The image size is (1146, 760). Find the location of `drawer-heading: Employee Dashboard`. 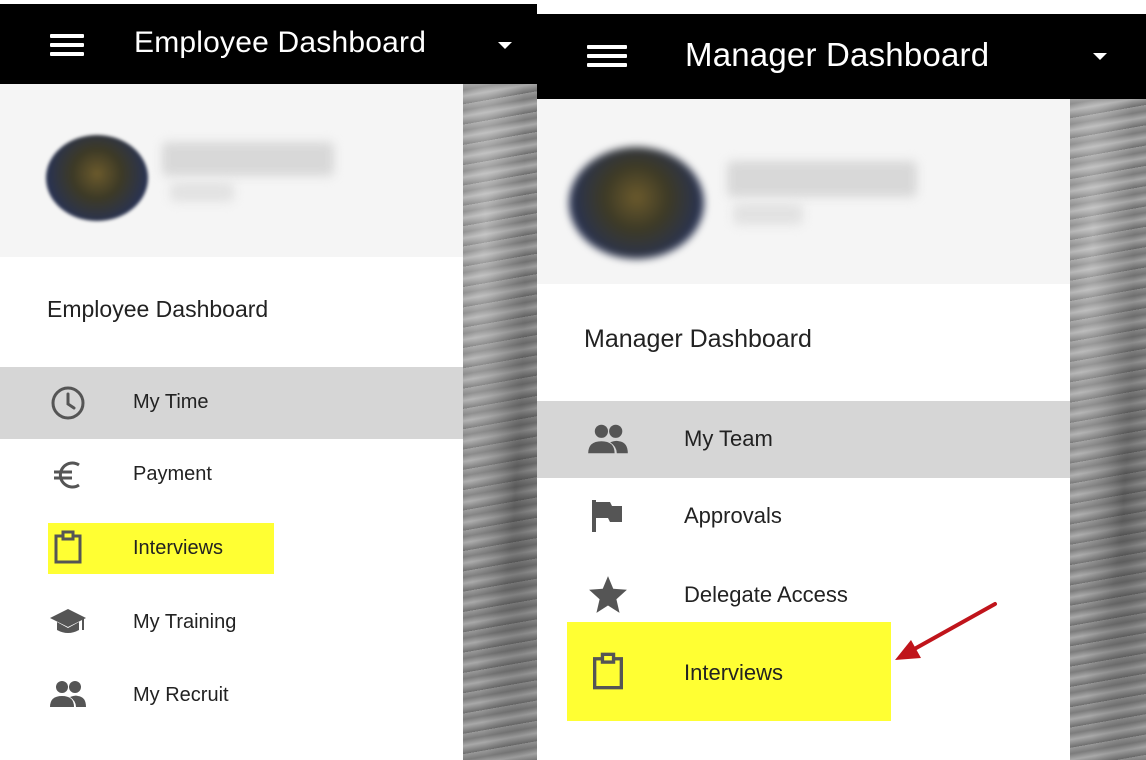

drawer-heading: Employee Dashboard is located at coordinates (158, 309).